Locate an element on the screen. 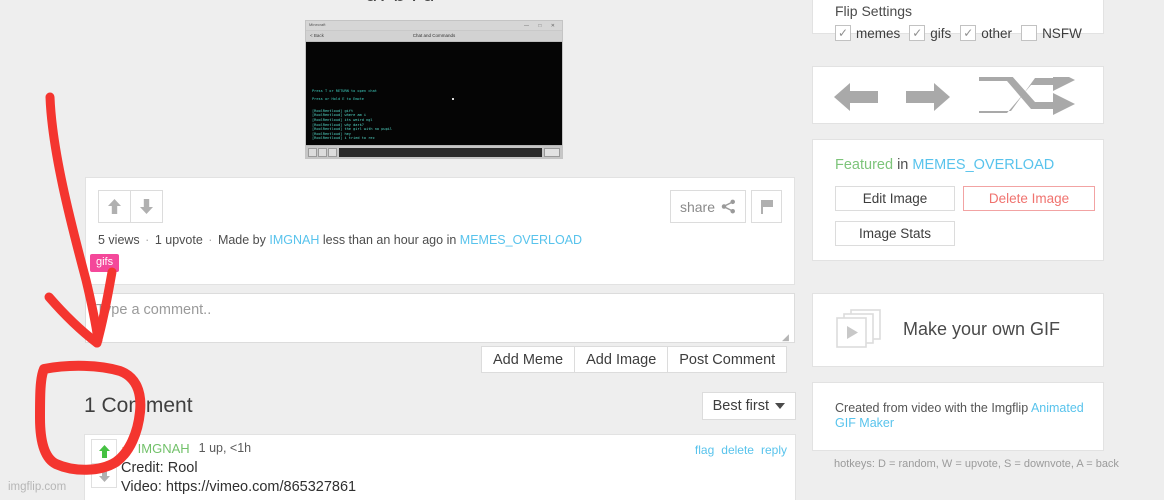 Image resolution: width=1164 pixels, height=500 pixels. post-upvote-button is located at coordinates (114, 206).